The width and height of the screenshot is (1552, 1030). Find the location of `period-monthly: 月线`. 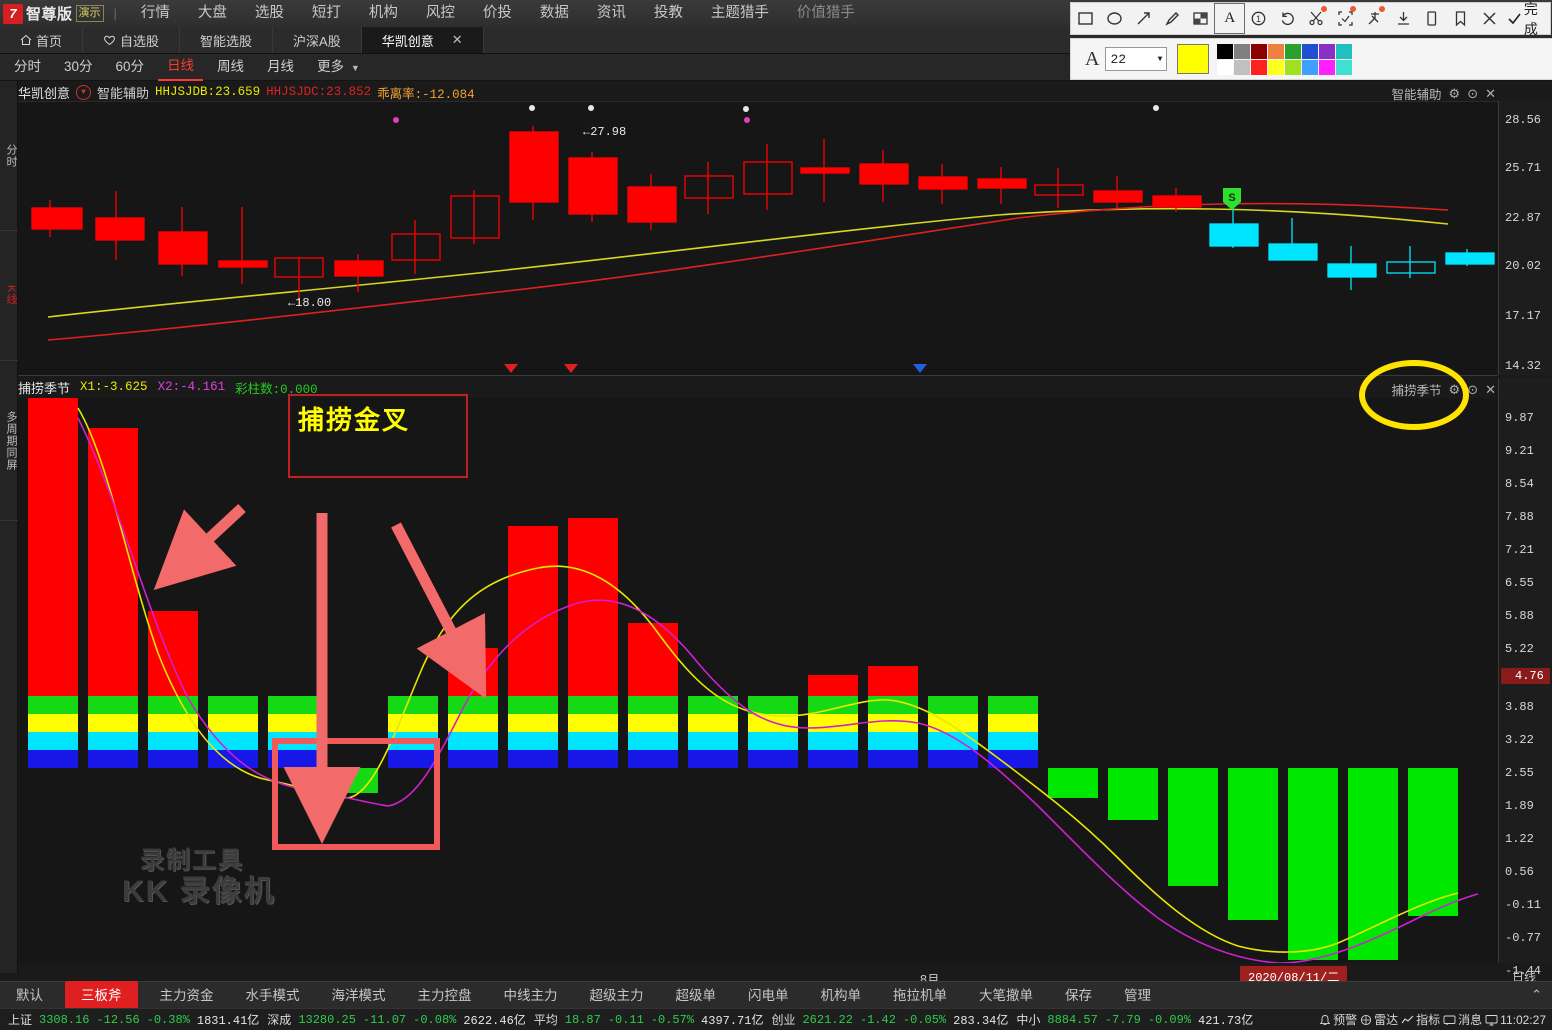

period-monthly: 月线 is located at coordinates (280, 67).